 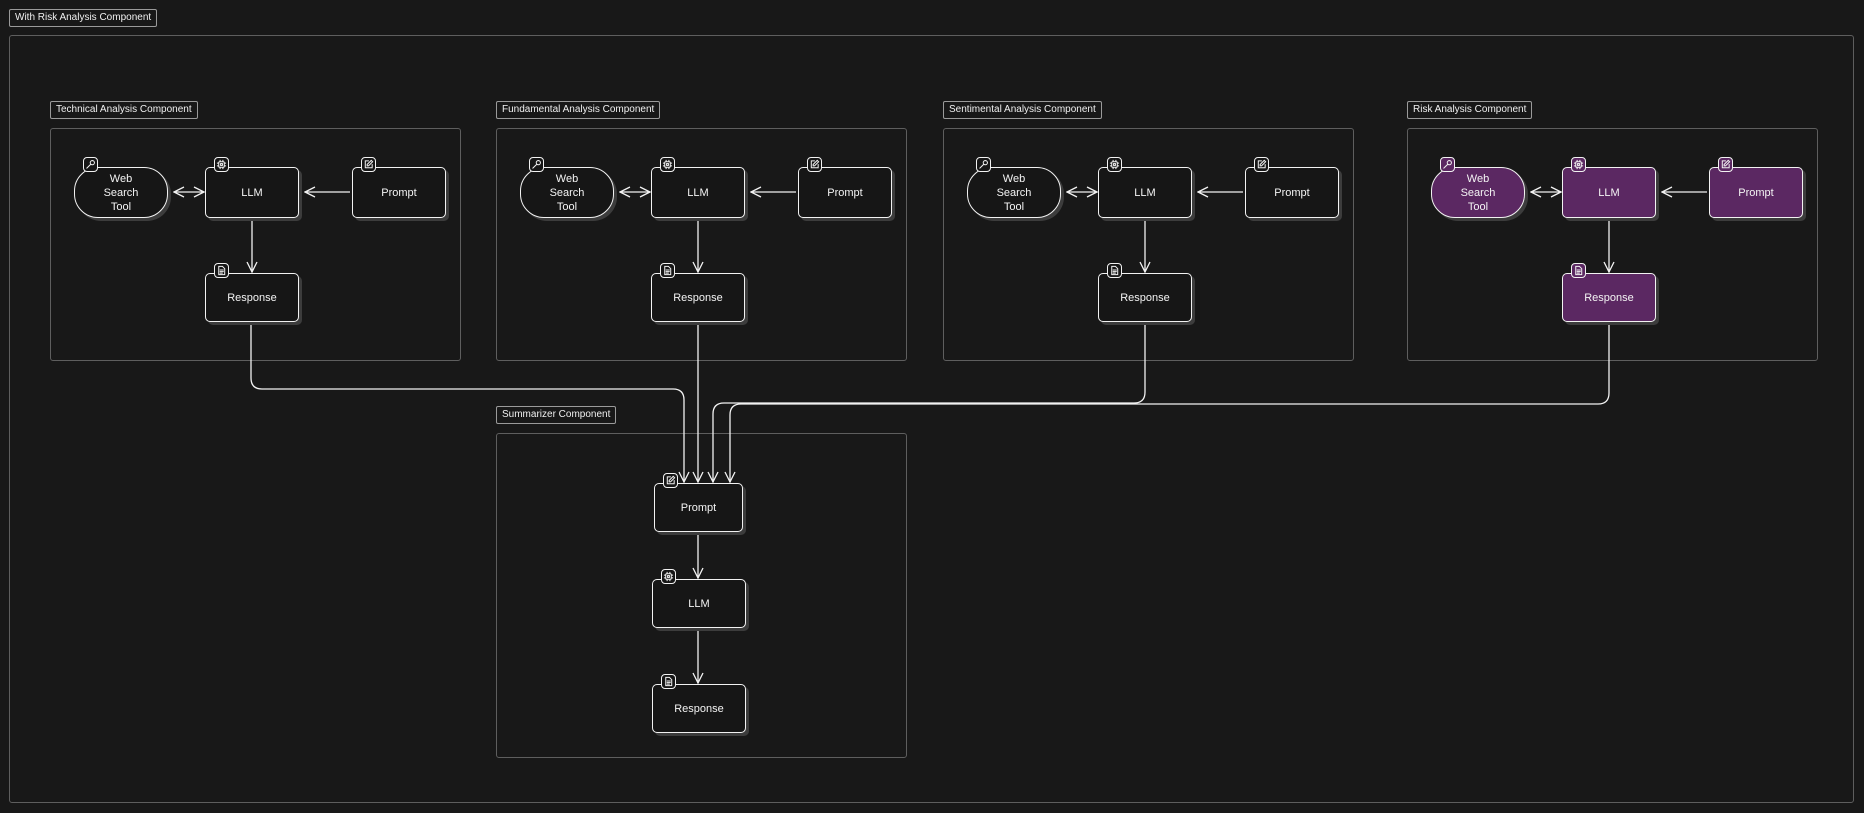 I want to click on technical-prompt-label: Prompt, so click(x=399, y=192).